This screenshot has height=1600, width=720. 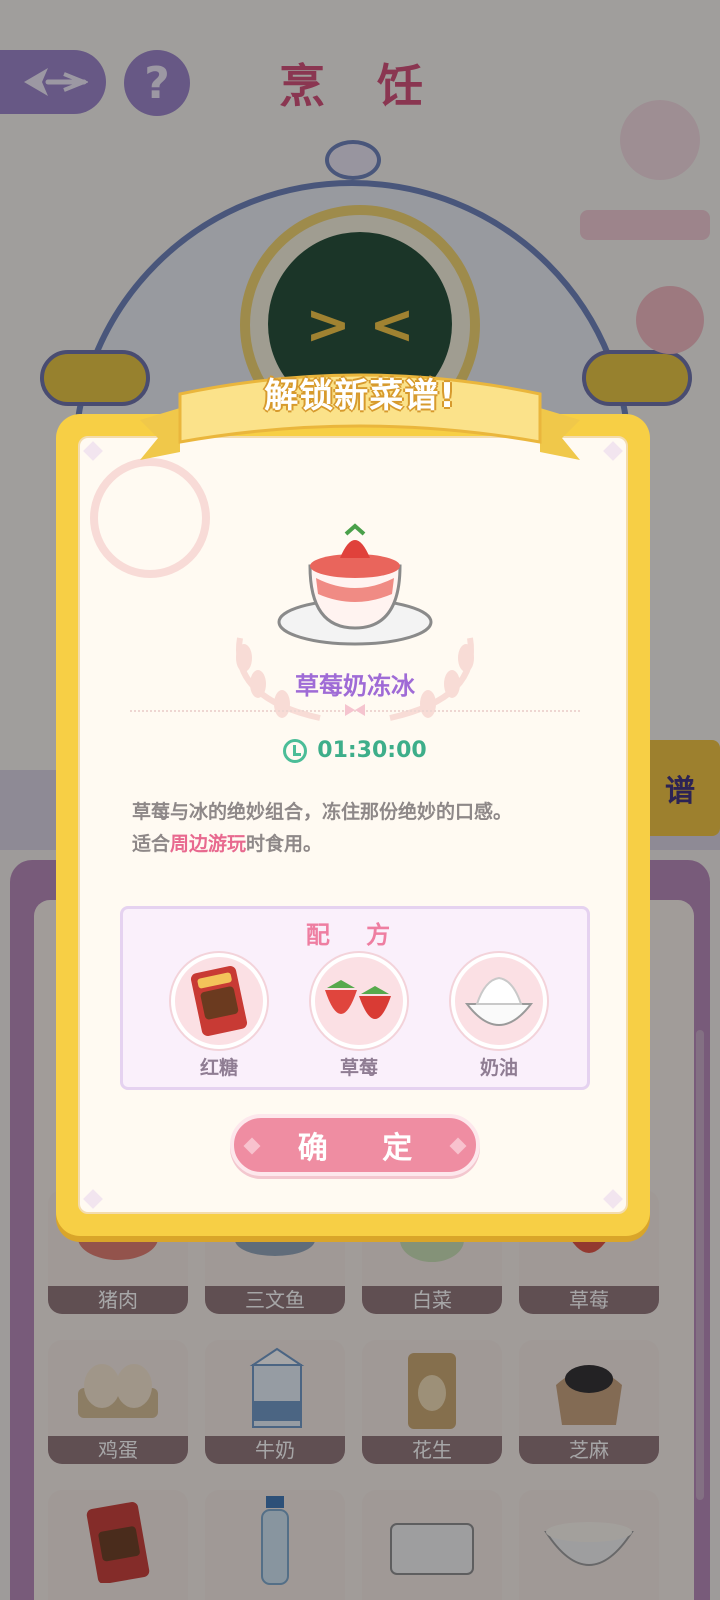 What do you see at coordinates (151, 844) in the screenshot?
I see `description-prefix: 适合` at bounding box center [151, 844].